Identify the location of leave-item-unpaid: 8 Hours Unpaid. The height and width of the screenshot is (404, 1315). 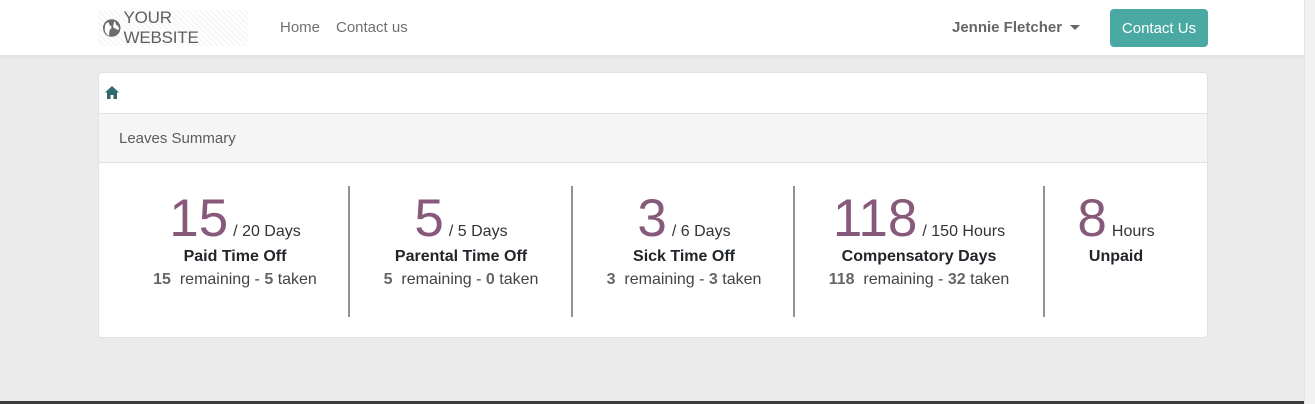
(1116, 226).